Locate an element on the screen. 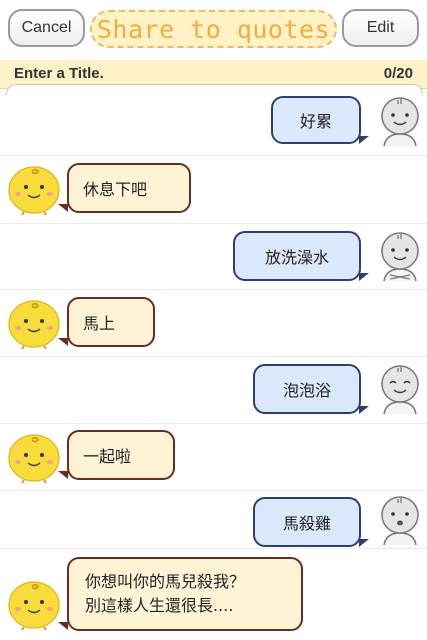  page-title: Share to quotes is located at coordinates (213, 29).